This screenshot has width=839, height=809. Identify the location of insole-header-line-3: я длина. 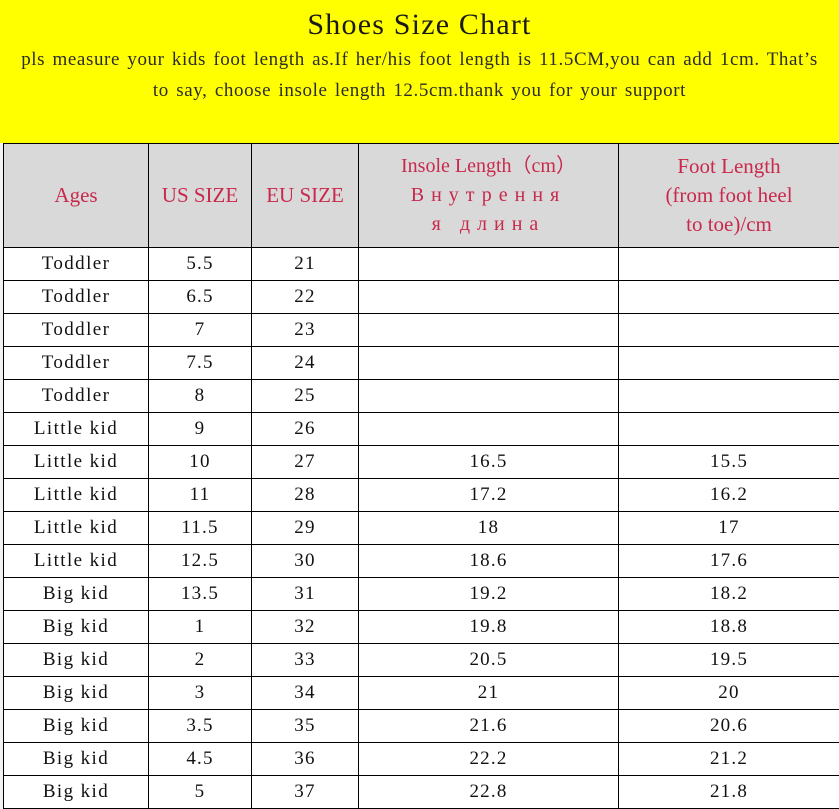
(488, 224).